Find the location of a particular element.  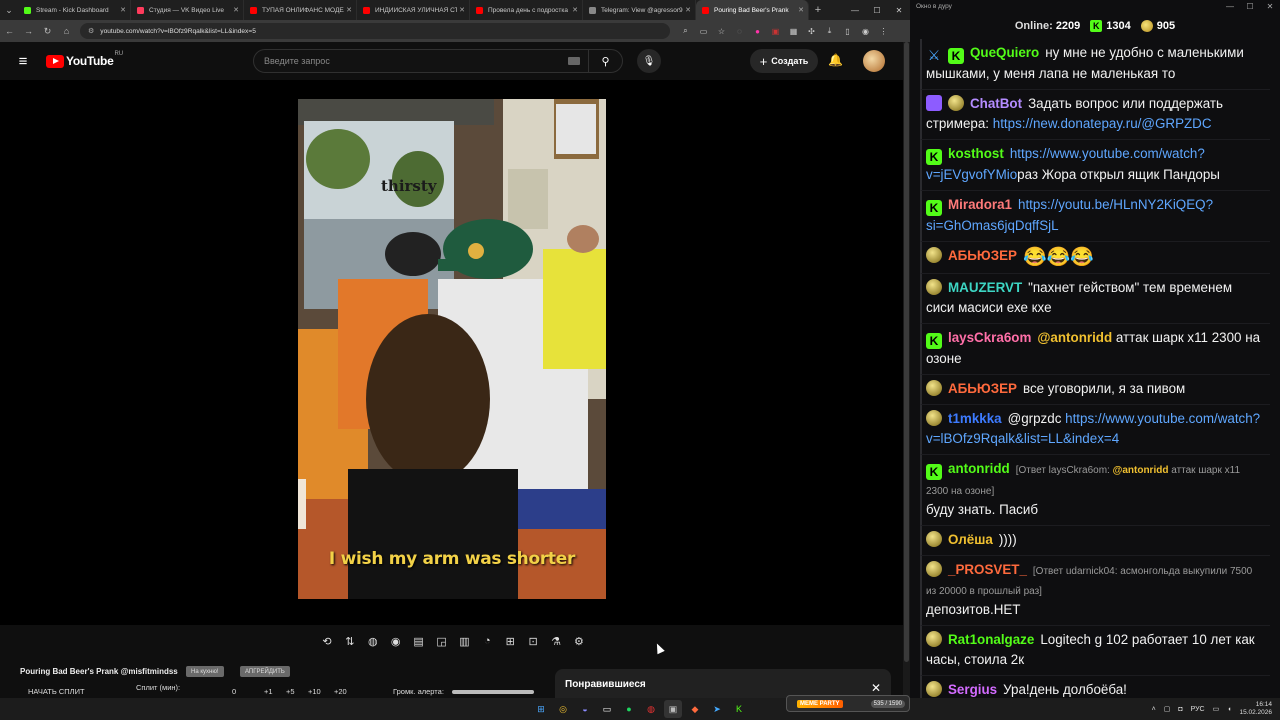

forward-icon: → is located at coordinates (28, 31).